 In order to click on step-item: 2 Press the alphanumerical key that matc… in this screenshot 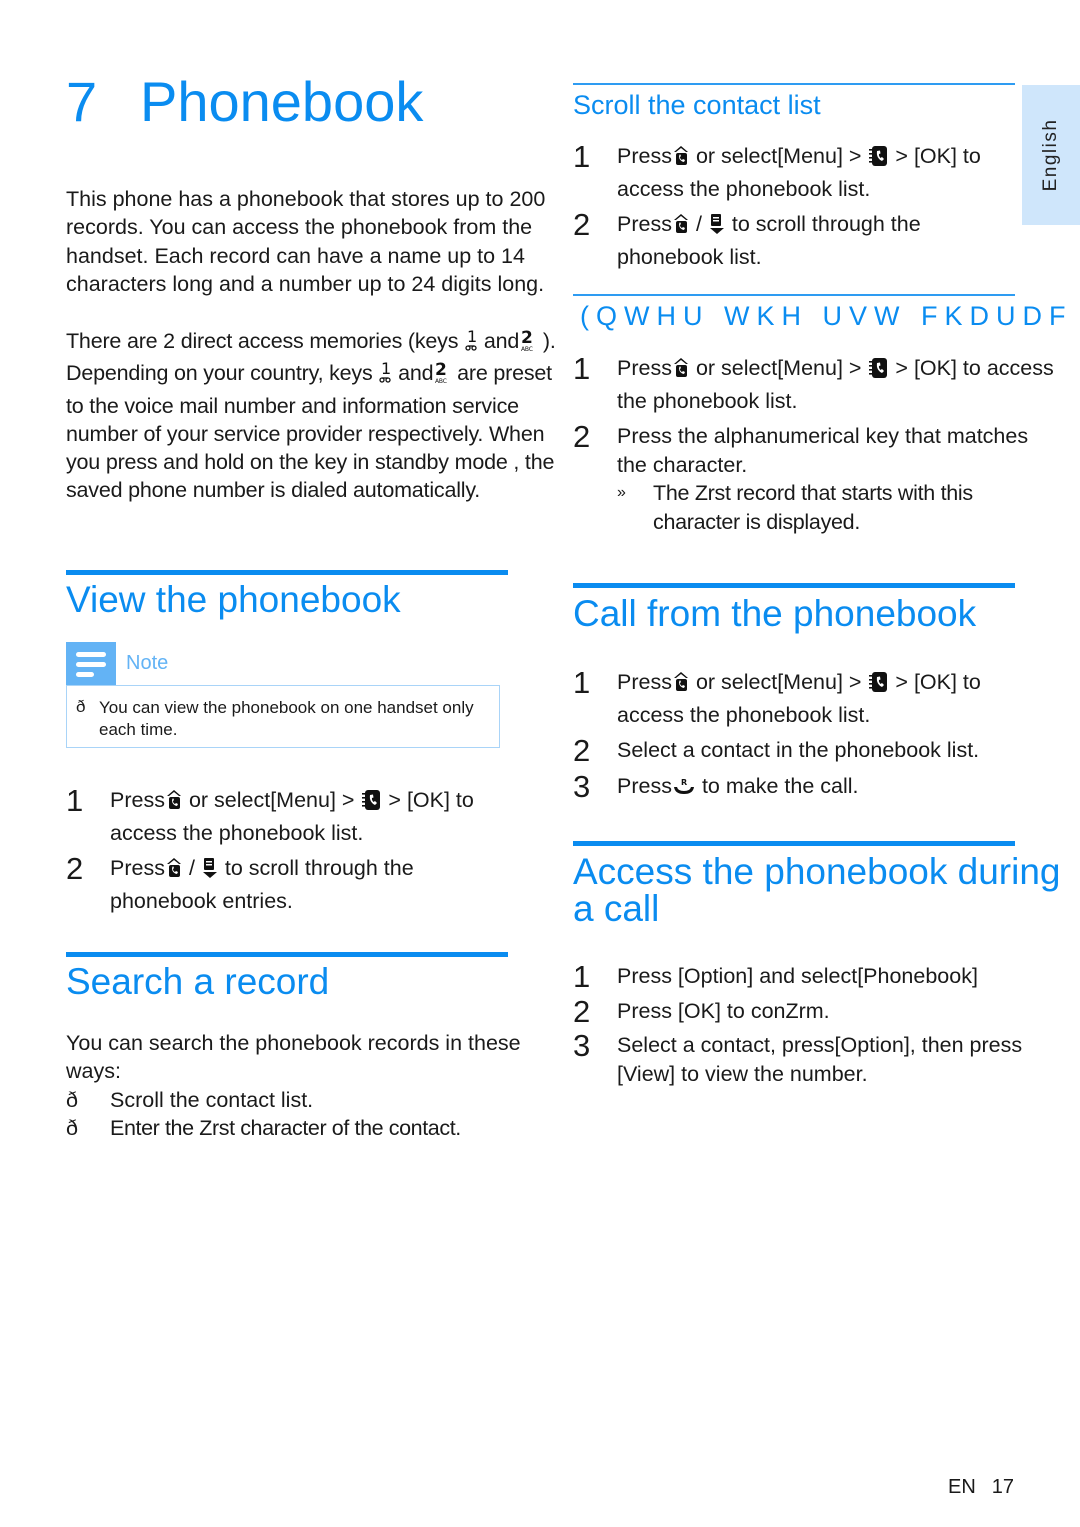, I will do `click(818, 478)`.